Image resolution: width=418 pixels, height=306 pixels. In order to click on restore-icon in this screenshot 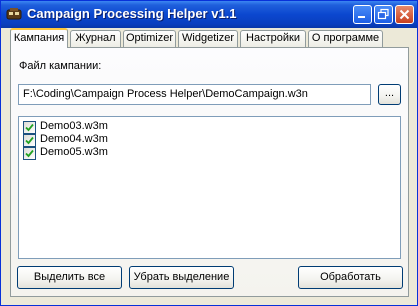, I will do `click(383, 14)`.